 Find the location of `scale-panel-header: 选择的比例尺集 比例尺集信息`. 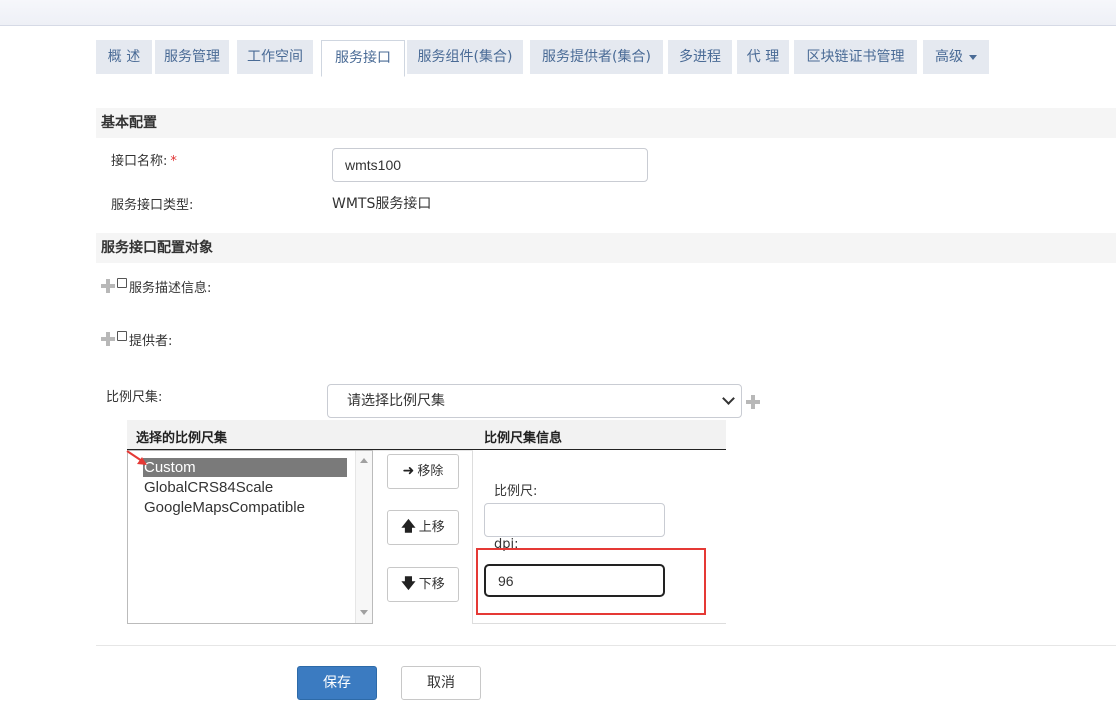

scale-panel-header: 选择的比例尺集 比例尺集信息 is located at coordinates (426, 435).